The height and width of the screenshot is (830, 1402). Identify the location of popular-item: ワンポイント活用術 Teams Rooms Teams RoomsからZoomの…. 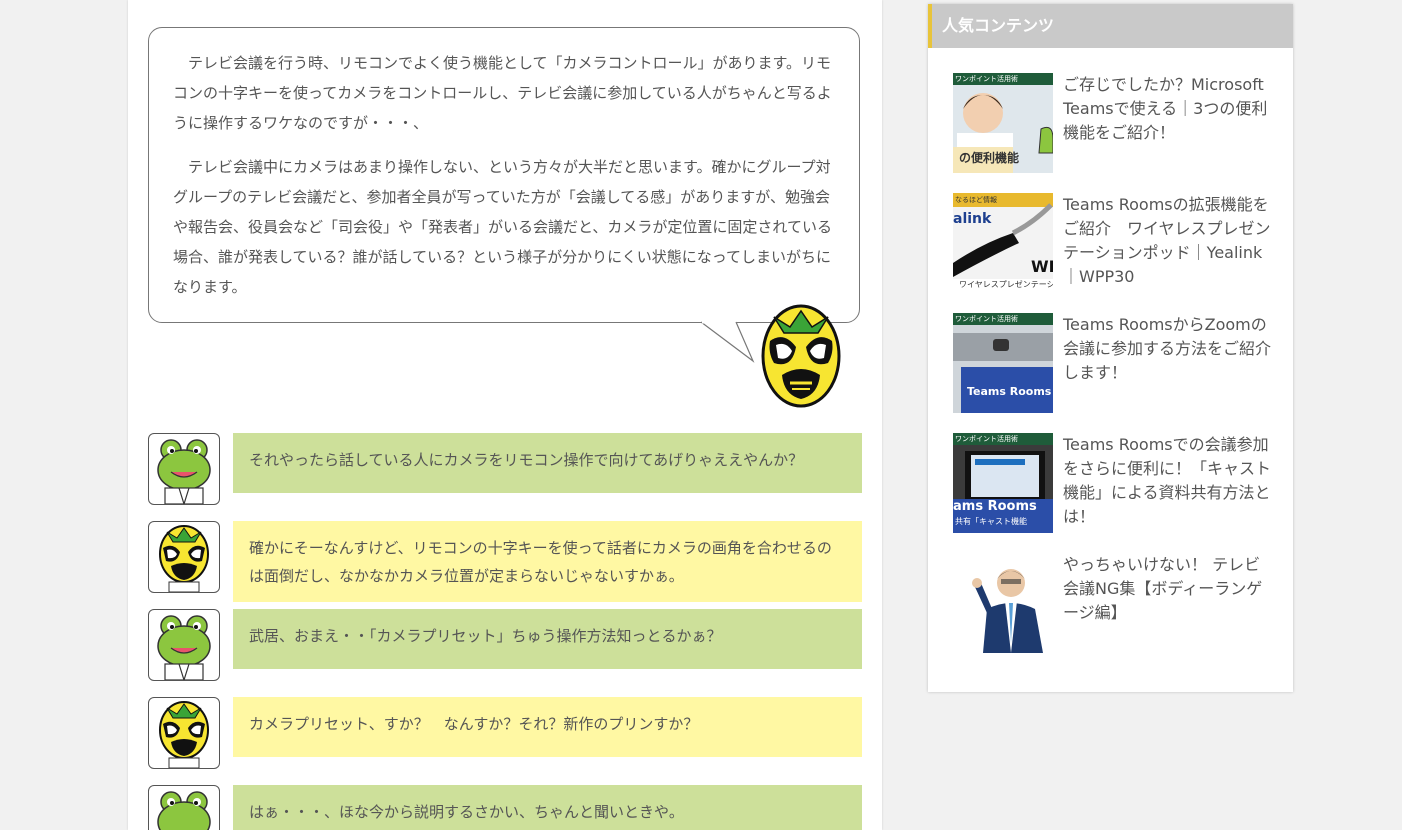
(1113, 363).